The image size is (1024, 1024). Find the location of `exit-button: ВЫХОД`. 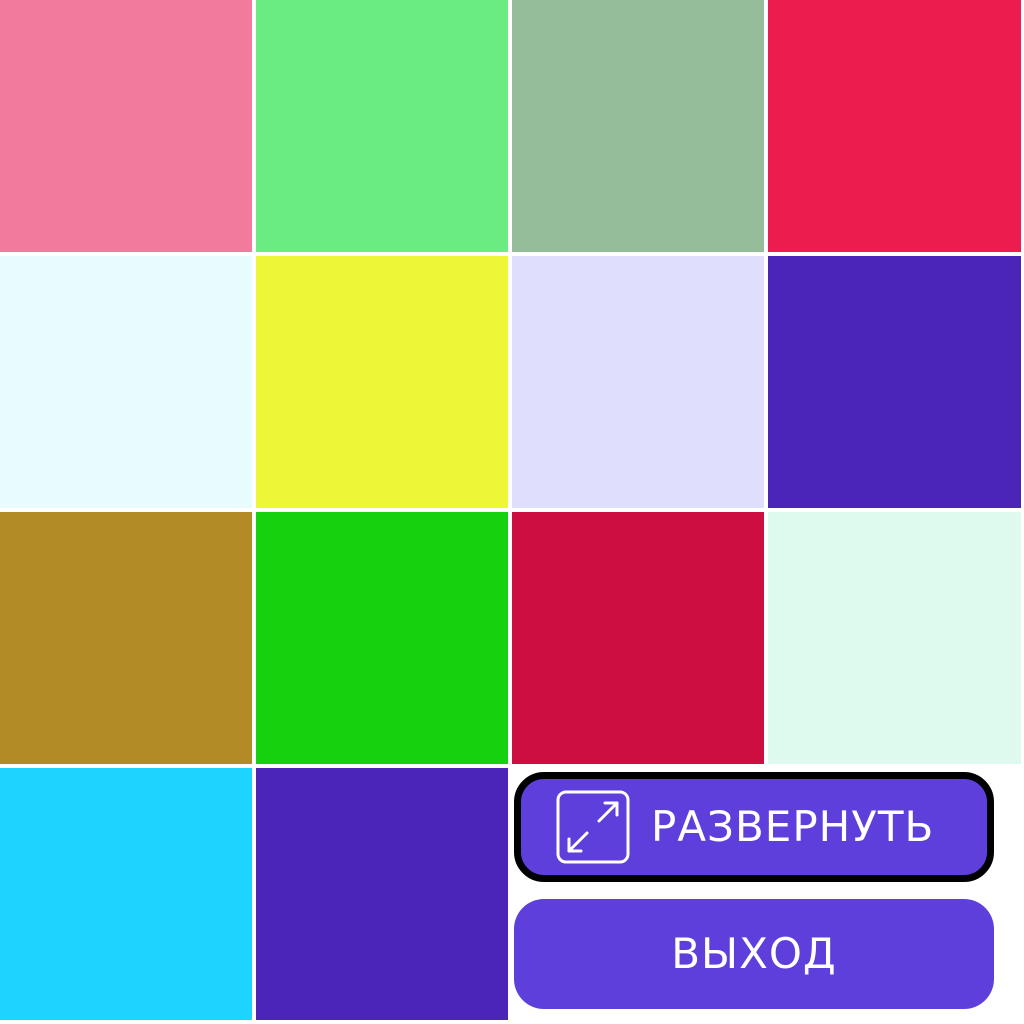

exit-button: ВЫХОД is located at coordinates (754, 954).